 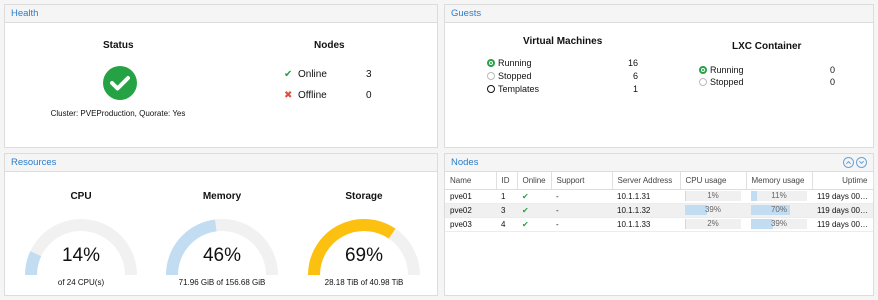 What do you see at coordinates (832, 70) in the screenshot?
I see `lxc-running-count: 0` at bounding box center [832, 70].